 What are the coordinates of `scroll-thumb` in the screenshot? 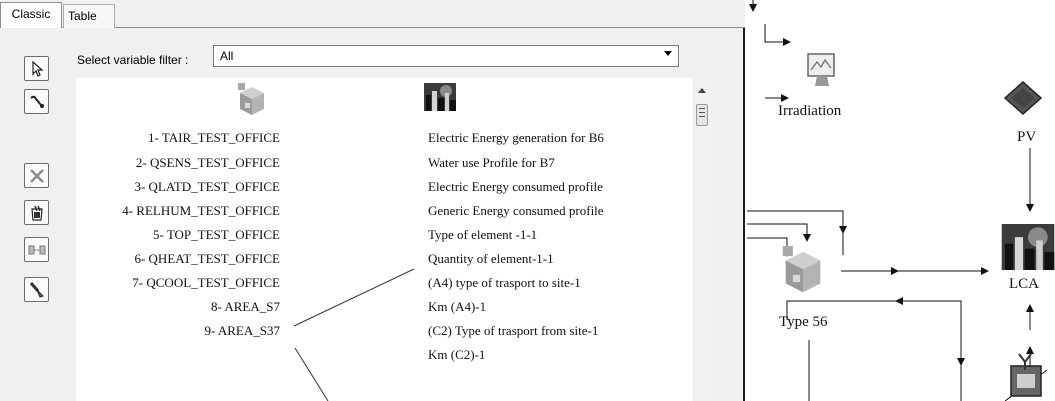 It's located at (702, 115).